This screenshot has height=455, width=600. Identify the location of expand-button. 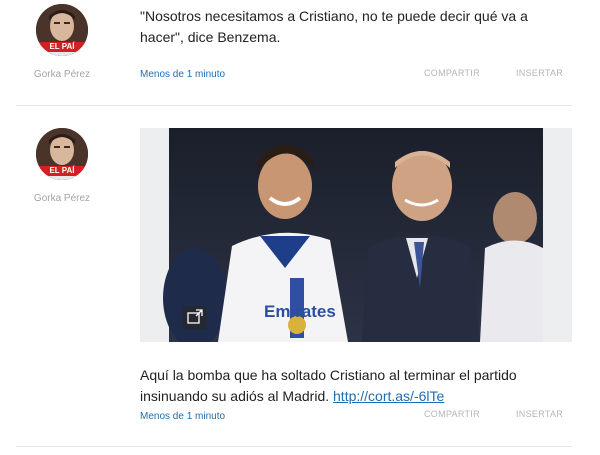
(194, 317).